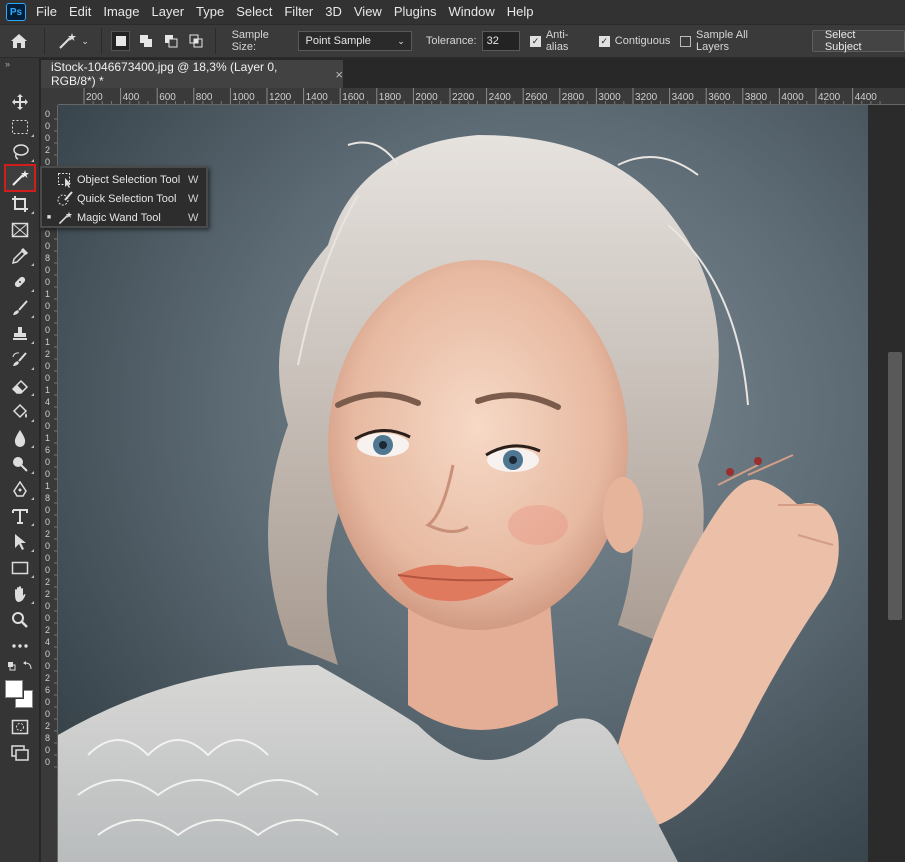  Describe the element at coordinates (20, 753) in the screenshot. I see `screen-mode-button` at that location.